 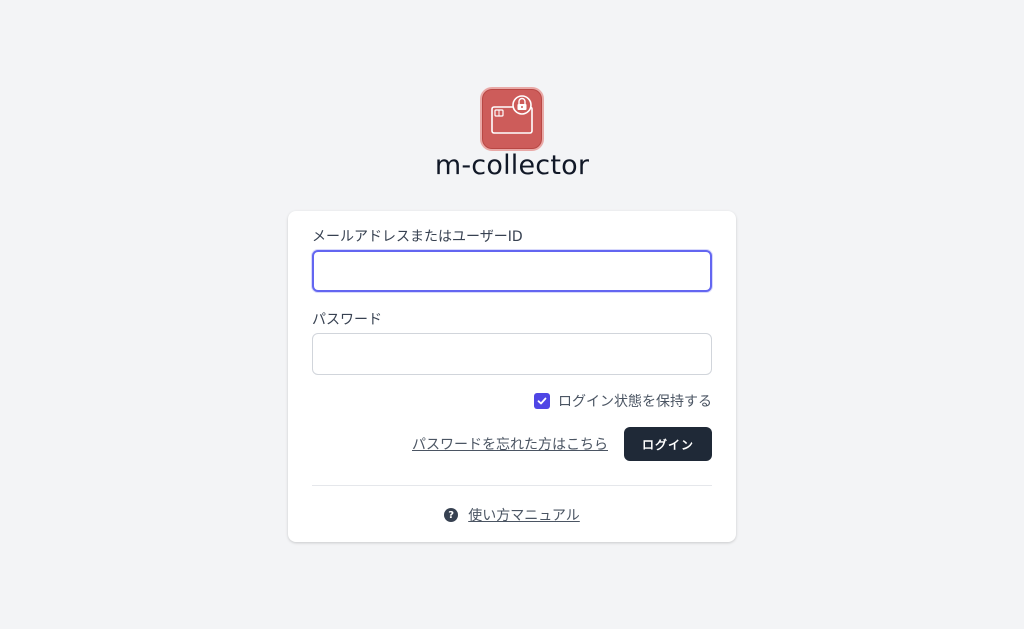 I want to click on divider, so click(x=512, y=485).